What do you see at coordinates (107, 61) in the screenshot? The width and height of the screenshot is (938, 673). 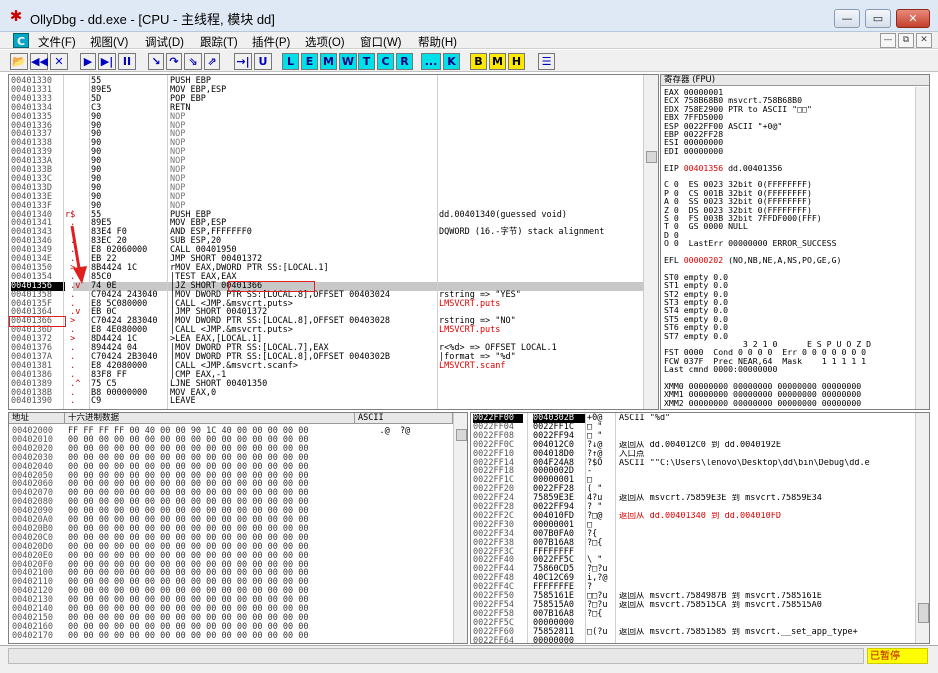 I see `toolbar-run-thread-button: ▶|` at bounding box center [107, 61].